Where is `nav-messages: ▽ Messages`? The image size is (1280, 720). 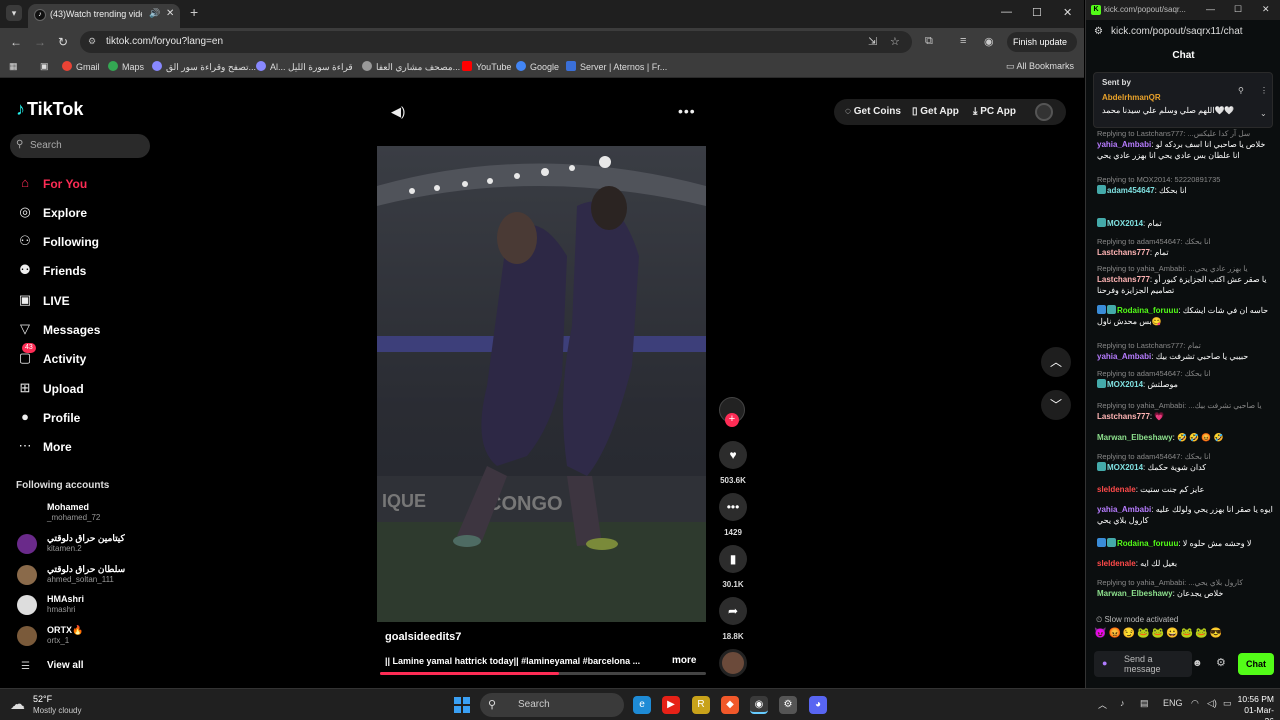
nav-messages: ▽ Messages is located at coordinates (86, 330).